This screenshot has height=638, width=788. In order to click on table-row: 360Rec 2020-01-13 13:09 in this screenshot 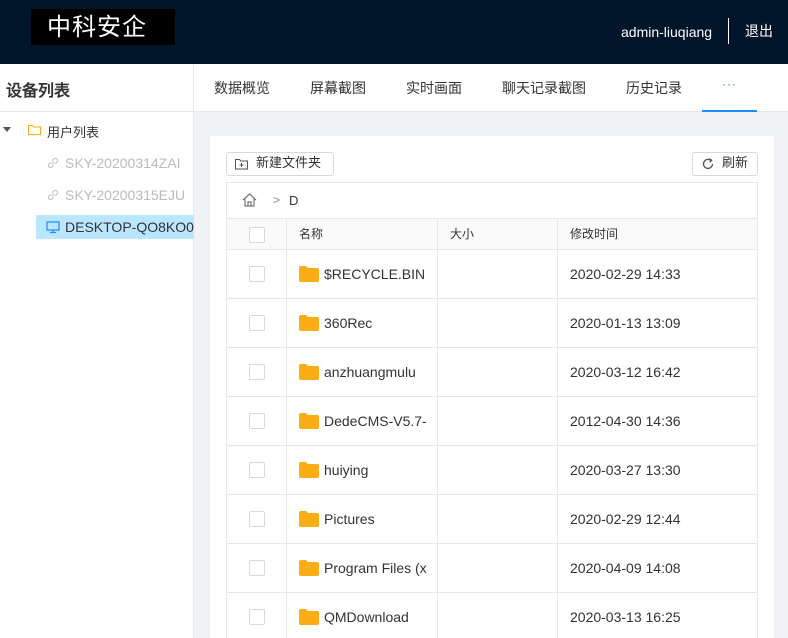, I will do `click(492, 323)`.